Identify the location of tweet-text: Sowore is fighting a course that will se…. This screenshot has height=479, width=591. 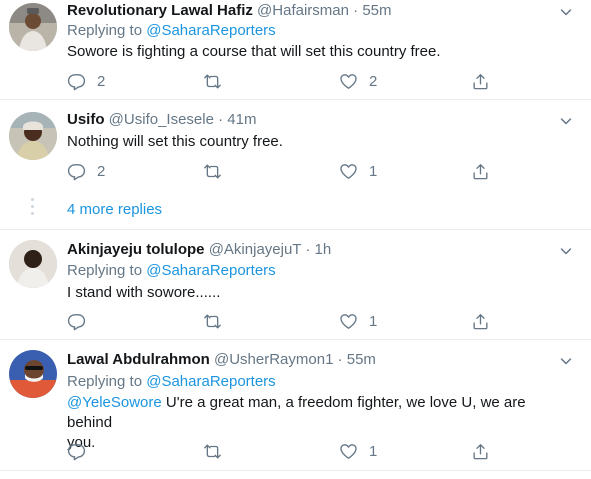
(254, 51).